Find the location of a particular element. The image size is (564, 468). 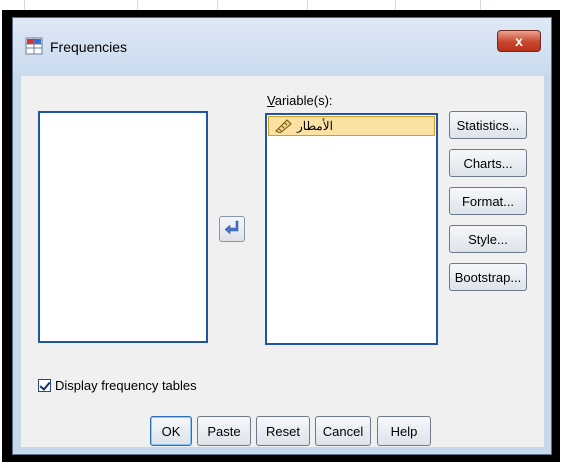

reset-button: Reset is located at coordinates (283, 431).